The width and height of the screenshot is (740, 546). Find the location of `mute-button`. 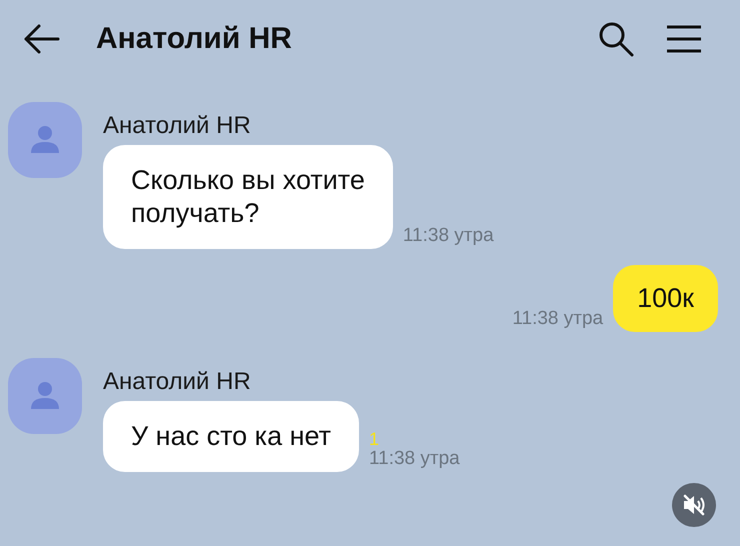

mute-button is located at coordinates (694, 505).